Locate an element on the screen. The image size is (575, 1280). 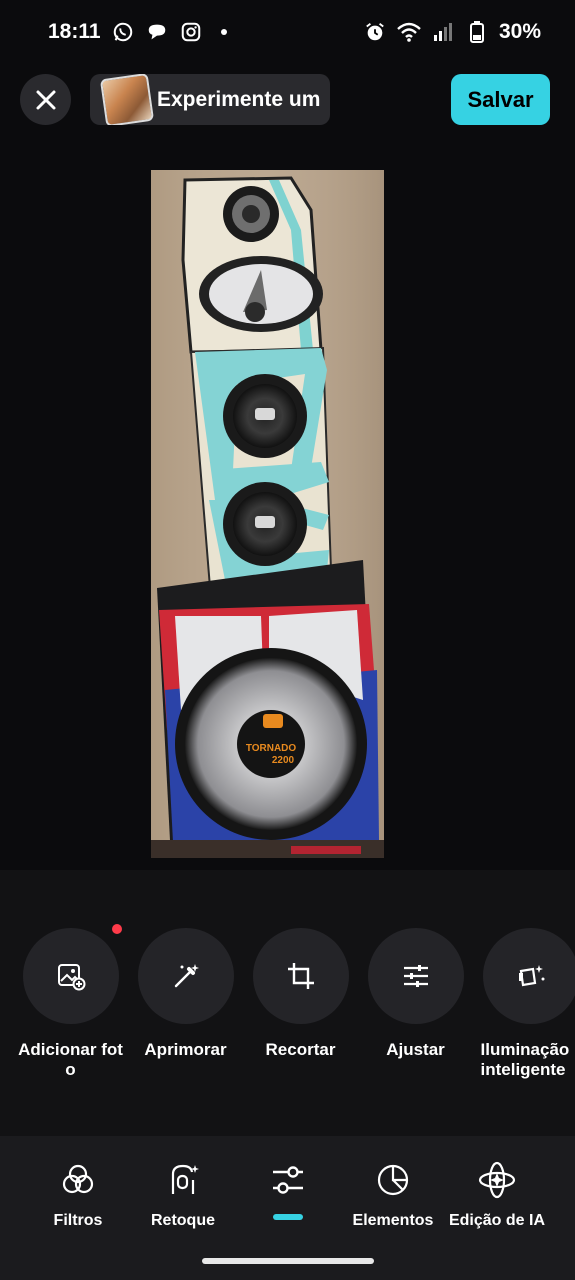
nav-label: Filtros is located at coordinates (78, 1220).